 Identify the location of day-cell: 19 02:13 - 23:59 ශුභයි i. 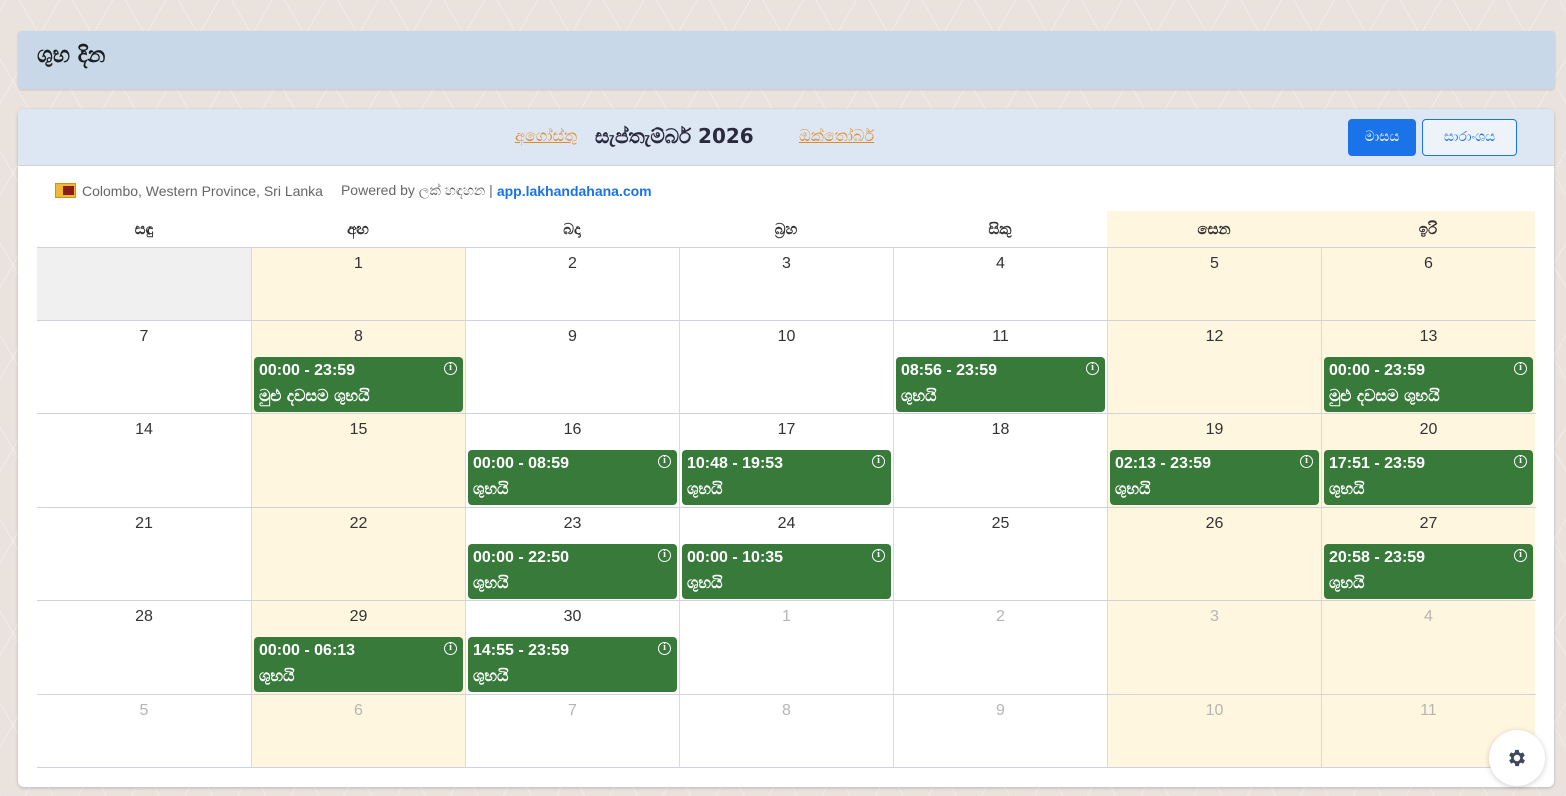
(1214, 460).